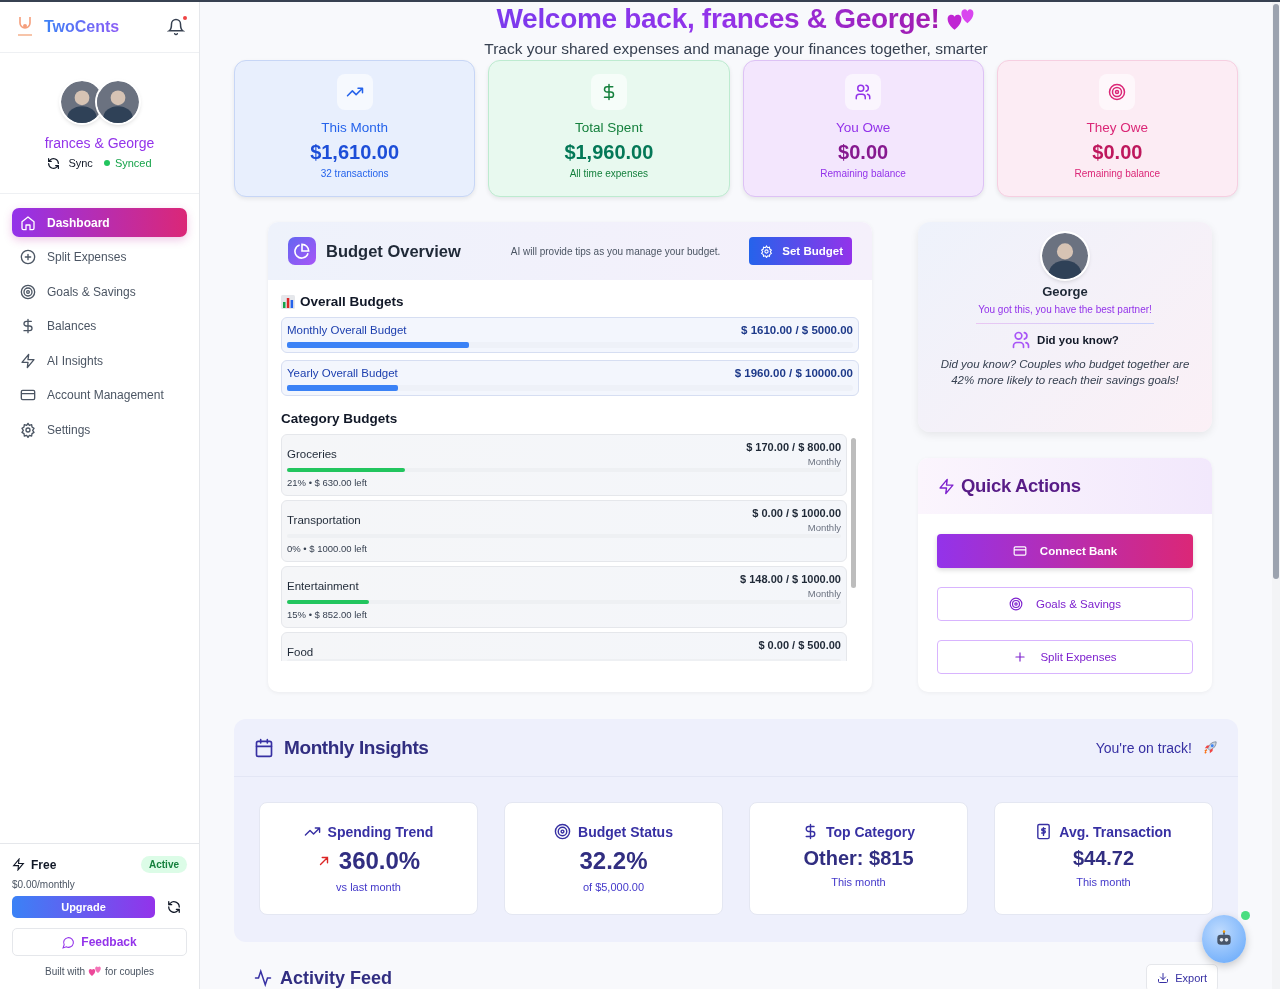 The height and width of the screenshot is (989, 1280). I want to click on status-text: You're on track!, so click(1143, 747).